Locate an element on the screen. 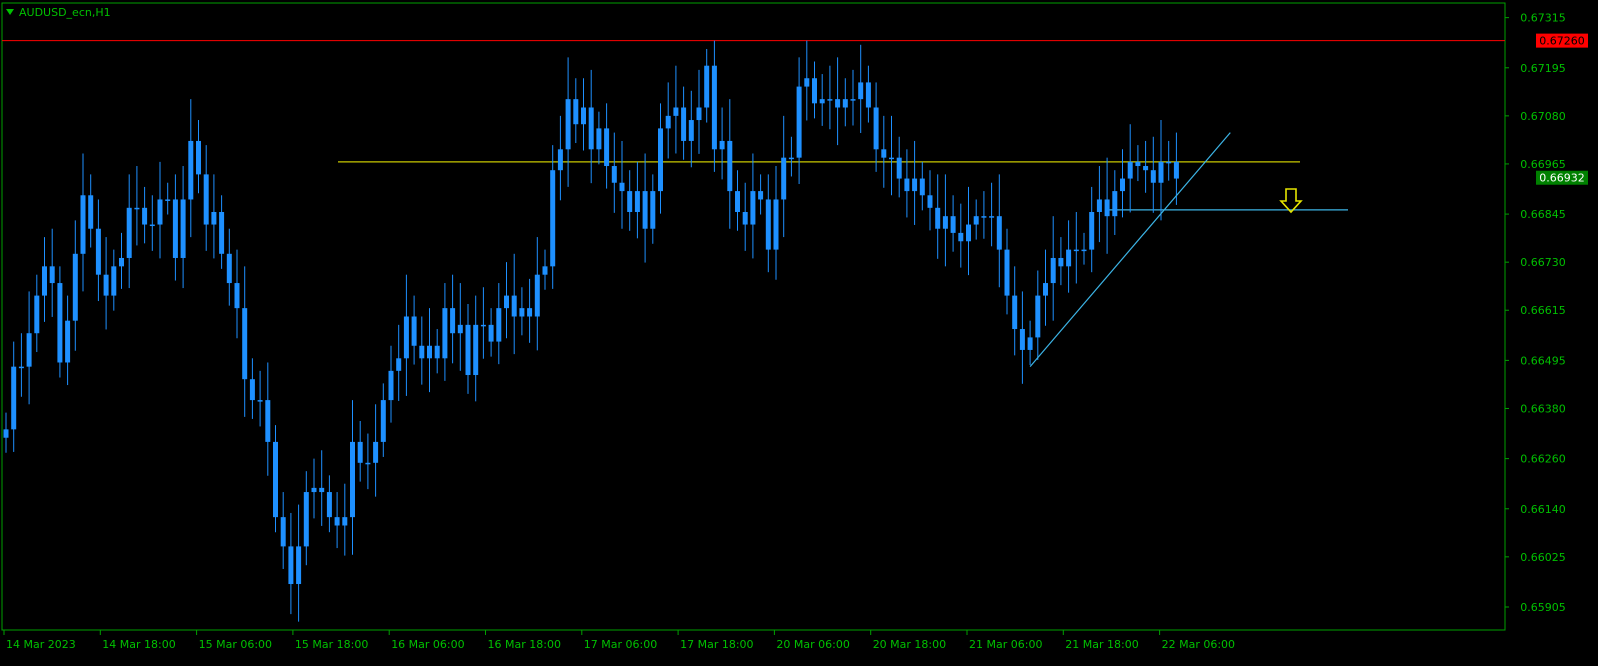 This screenshot has width=1598, height=666. x-tick-label: 15 Mar 18:00 is located at coordinates (331, 644).